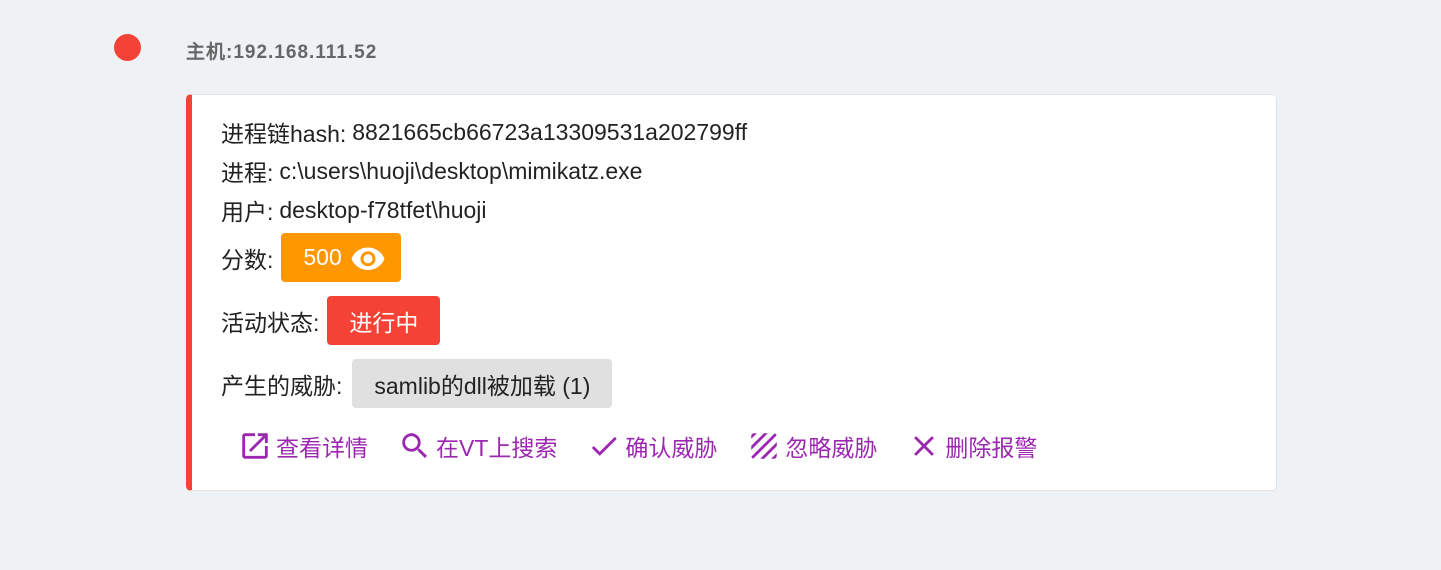 The width and height of the screenshot is (1441, 570). What do you see at coordinates (247, 212) in the screenshot?
I see `user-label: 用户:` at bounding box center [247, 212].